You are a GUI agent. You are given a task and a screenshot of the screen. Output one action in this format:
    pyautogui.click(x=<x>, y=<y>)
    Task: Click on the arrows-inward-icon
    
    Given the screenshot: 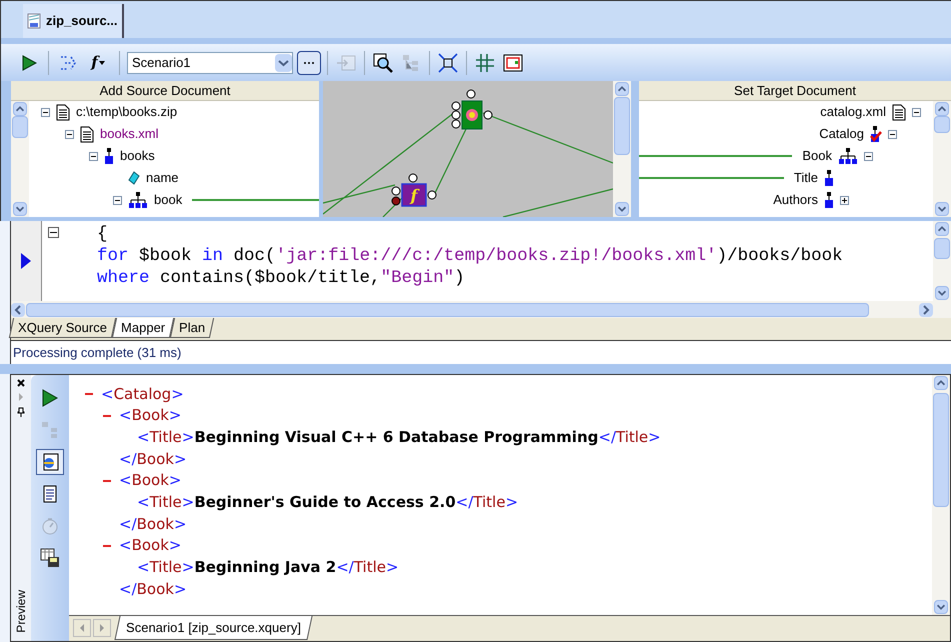 What is the action you would take?
    pyautogui.click(x=448, y=62)
    